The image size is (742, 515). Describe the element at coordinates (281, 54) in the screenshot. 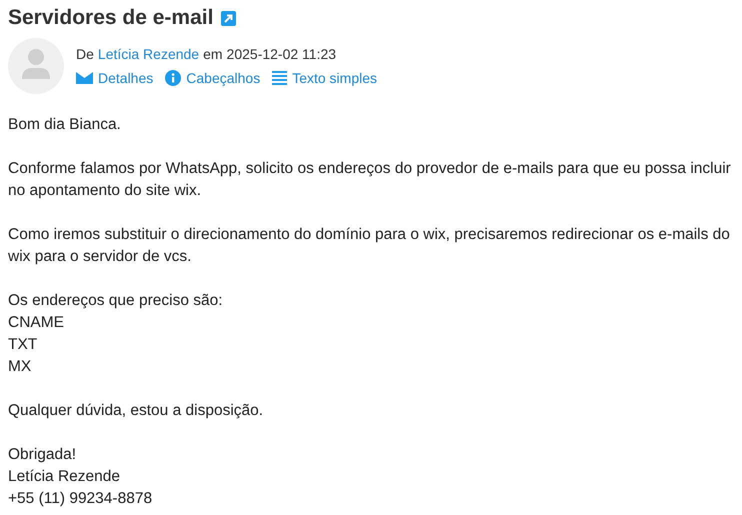

I see `sent-date: 2025-12-02 11:23` at that location.